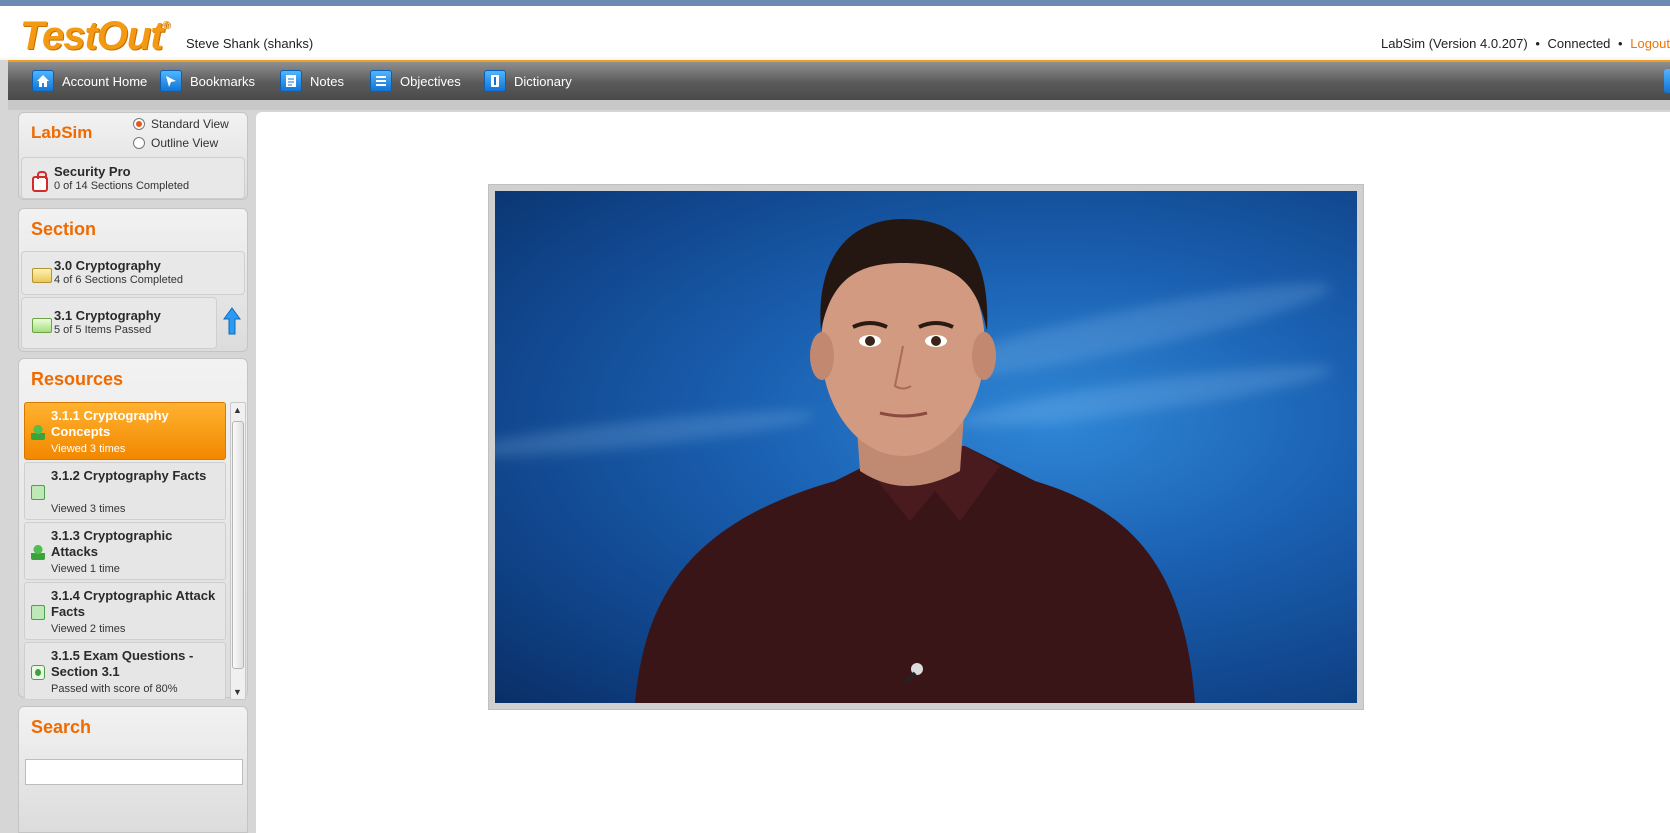  Describe the element at coordinates (42, 275) in the screenshot. I see `folder-icon` at that location.